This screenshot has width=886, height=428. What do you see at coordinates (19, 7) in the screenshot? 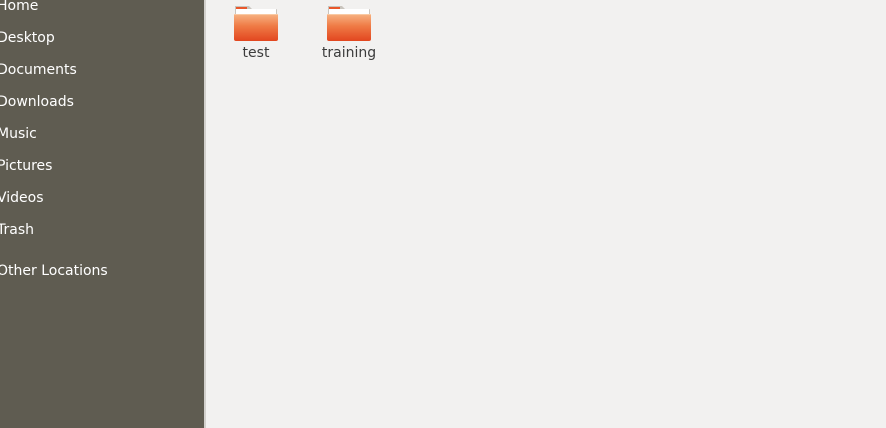
I see `sidebar-item-label: Home` at bounding box center [19, 7].